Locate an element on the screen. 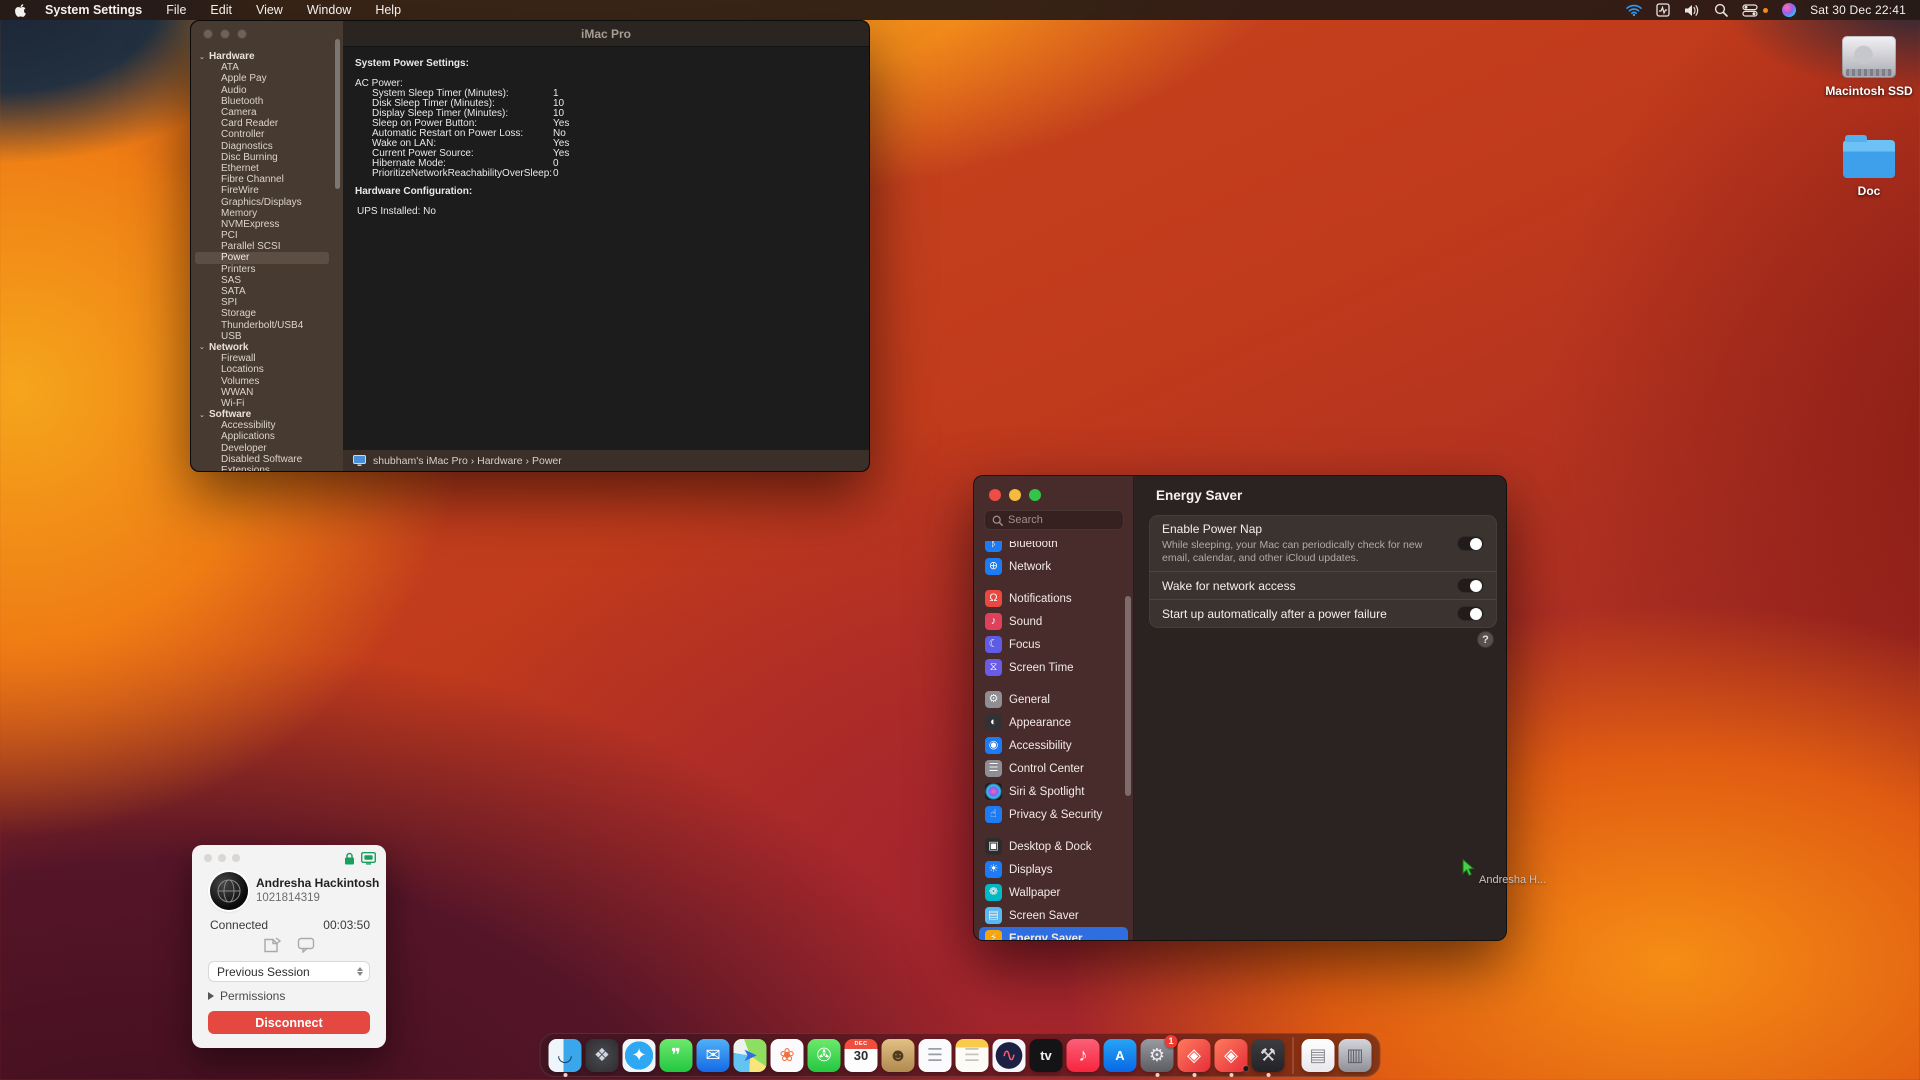  help-button: ? is located at coordinates (1485, 639).